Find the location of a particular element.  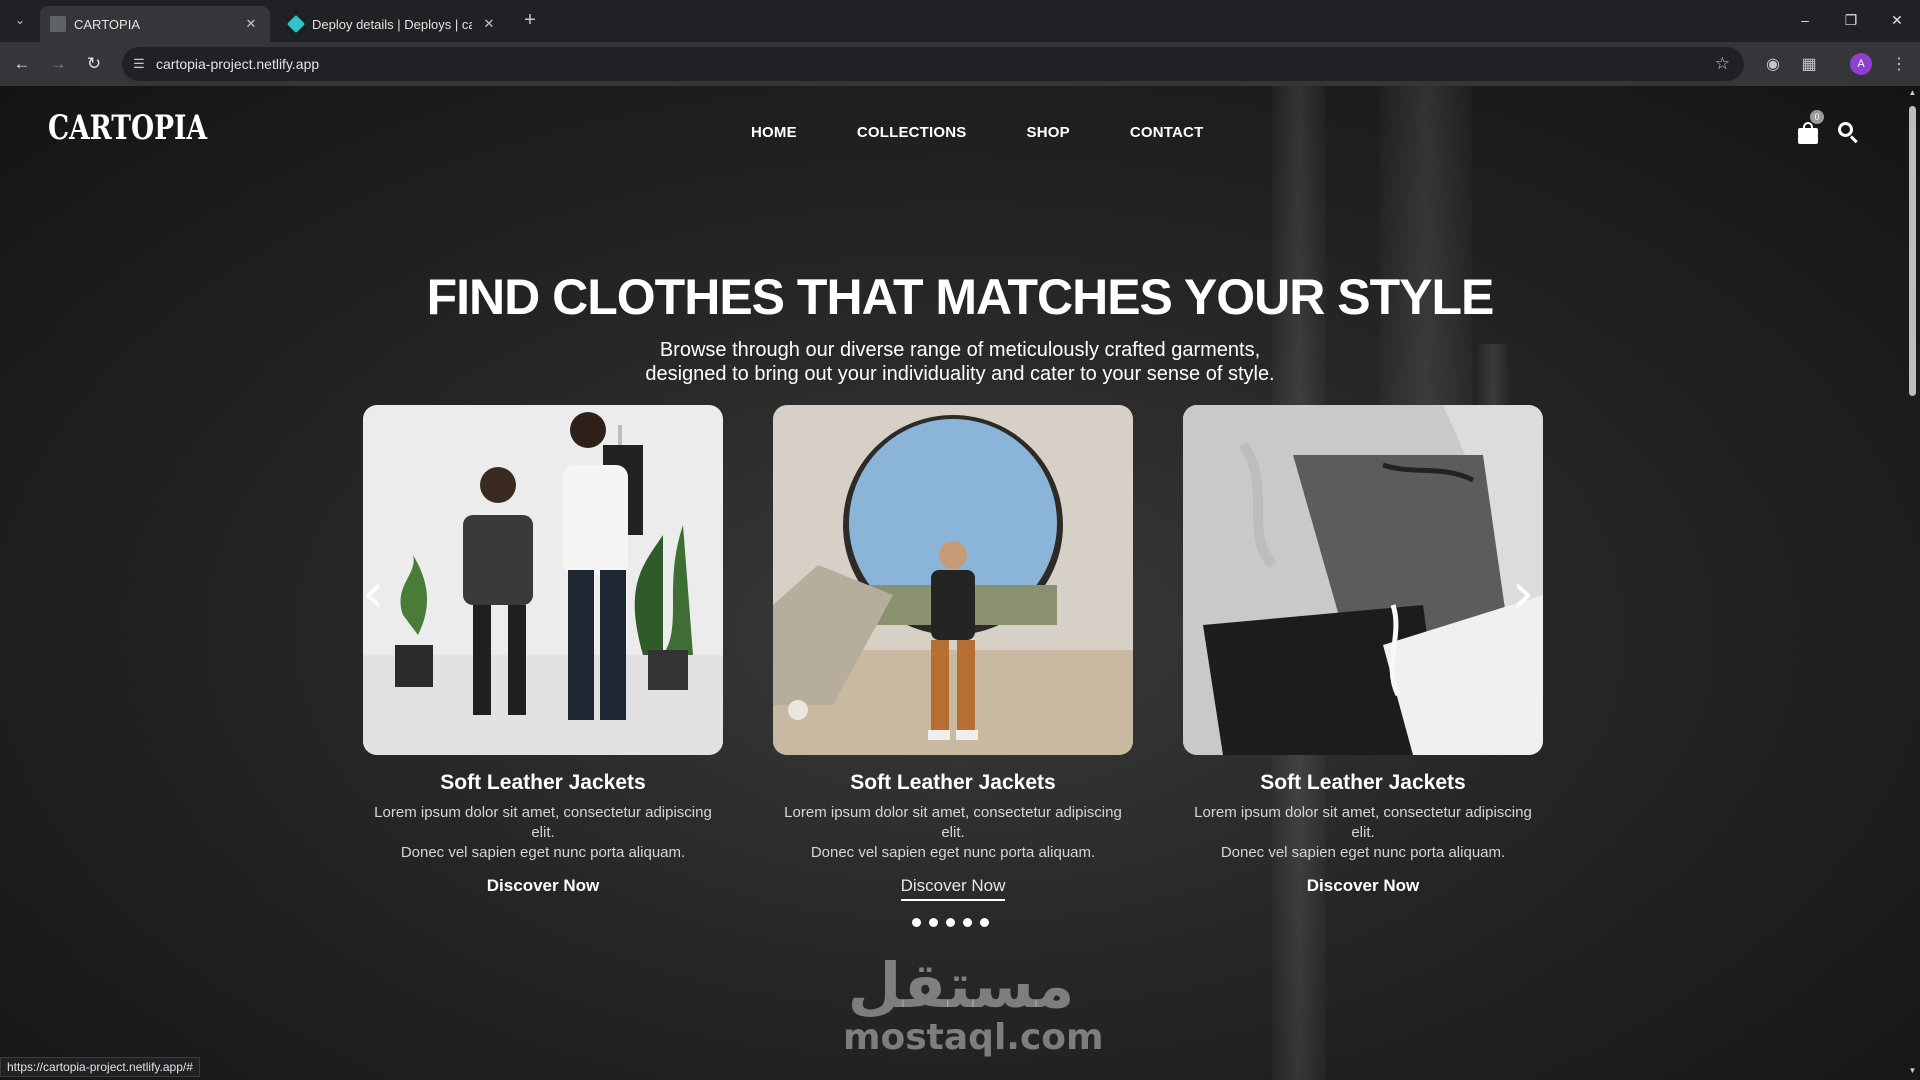

search-icon is located at coordinates (1849, 133).